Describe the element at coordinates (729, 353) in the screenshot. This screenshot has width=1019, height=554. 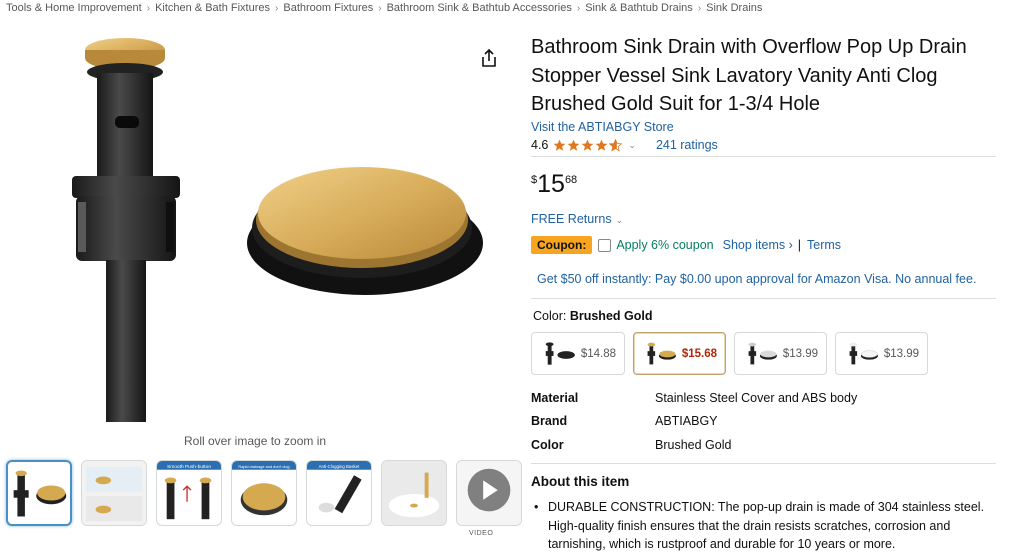
I see `color-swatches: $14.88 $15.68 $13.99 $13.99` at that location.